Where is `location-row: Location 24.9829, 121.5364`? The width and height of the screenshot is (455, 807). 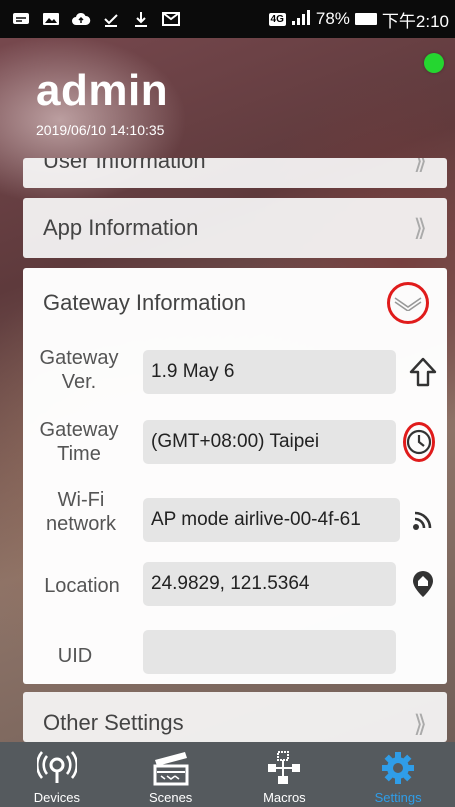
location-row: Location 24.9829, 121.5364 is located at coordinates (235, 587).